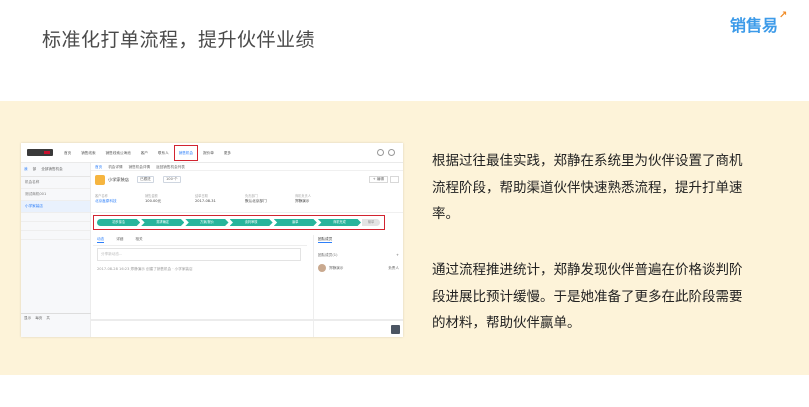 The width and height of the screenshot is (809, 407). What do you see at coordinates (163, 153) in the screenshot?
I see `nav-contacts: 联系人` at bounding box center [163, 153].